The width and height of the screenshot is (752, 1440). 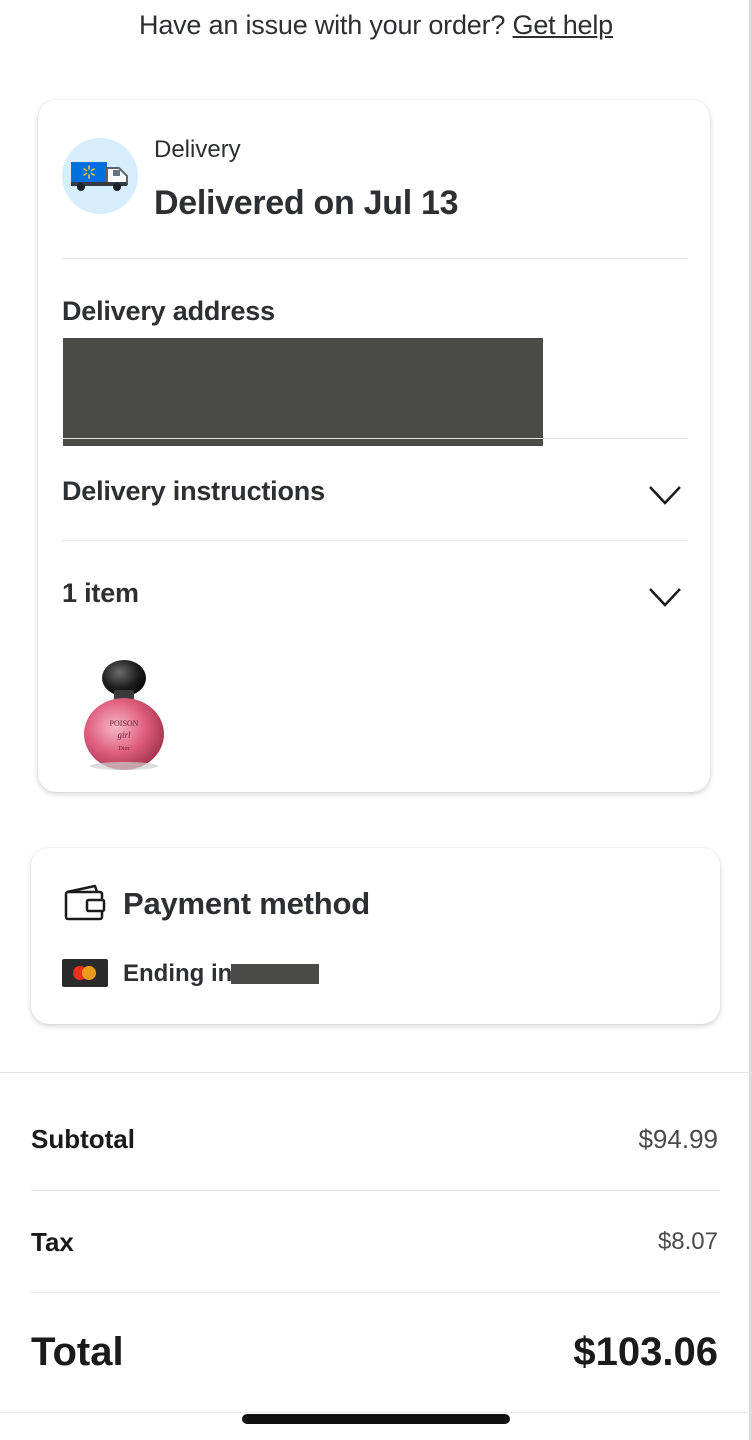 What do you see at coordinates (168, 311) in the screenshot?
I see `delivery-address-heading: Delivery address` at bounding box center [168, 311].